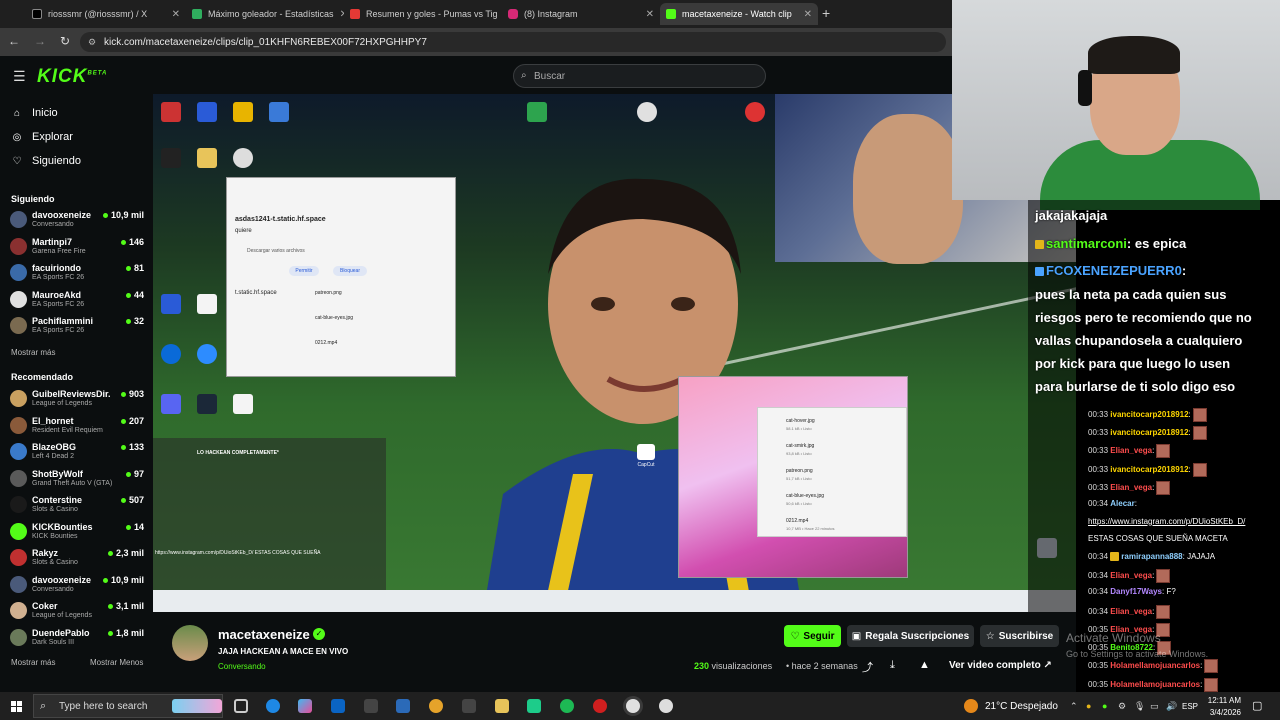  I want to click on network-icon: ▭, so click(1154, 706).